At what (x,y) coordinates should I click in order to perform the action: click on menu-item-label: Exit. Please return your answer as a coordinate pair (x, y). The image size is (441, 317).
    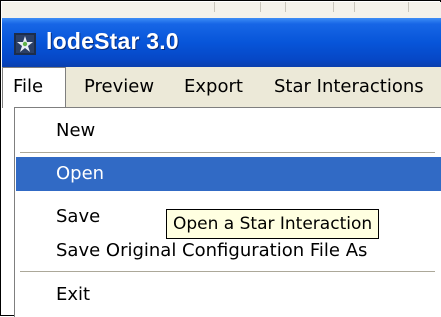
    Looking at the image, I should click on (73, 294).